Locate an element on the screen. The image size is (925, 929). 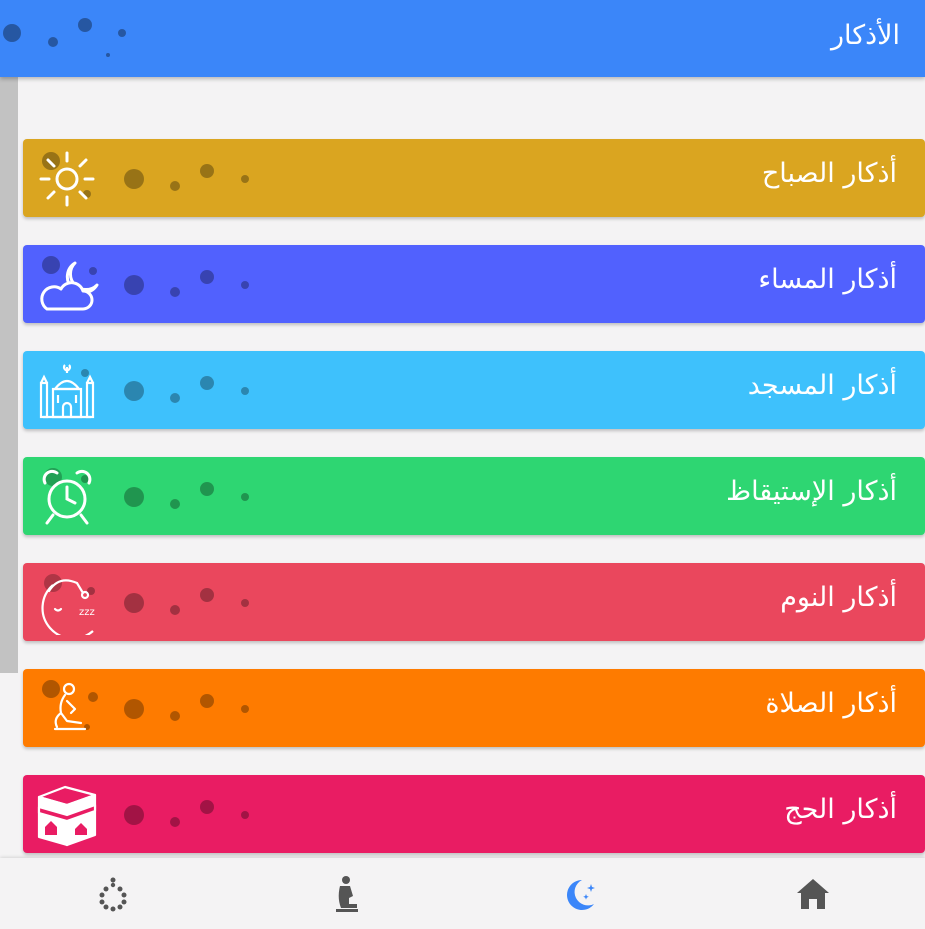
card-label: أذكار المساء is located at coordinates (827, 279).